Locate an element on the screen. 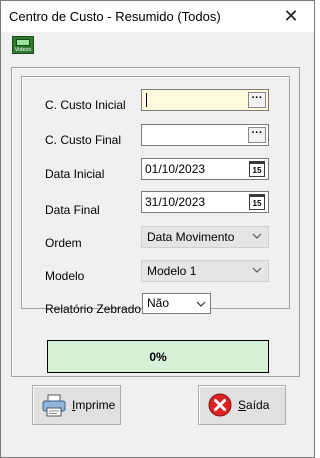 This screenshot has height=458, width=320. close-icon: ✕ is located at coordinates (291, 16).